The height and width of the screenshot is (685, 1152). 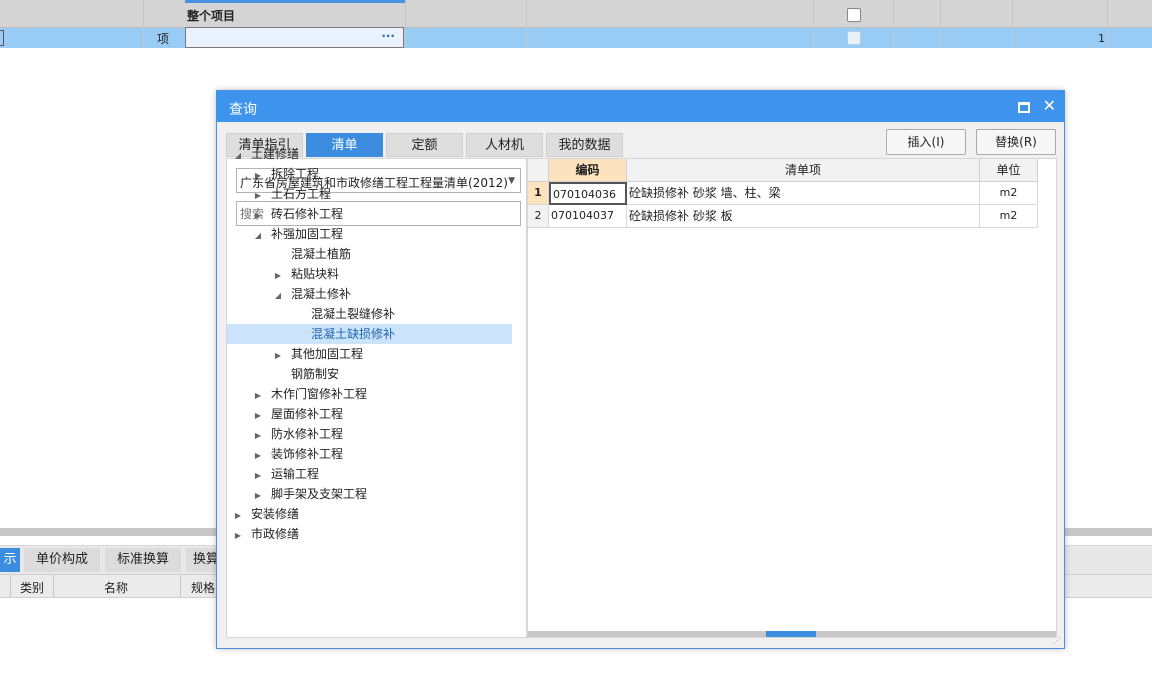 I want to click on bill-name-cell: 砼缺损修补 砂浆 墙、柱、梁, so click(x=803, y=193).